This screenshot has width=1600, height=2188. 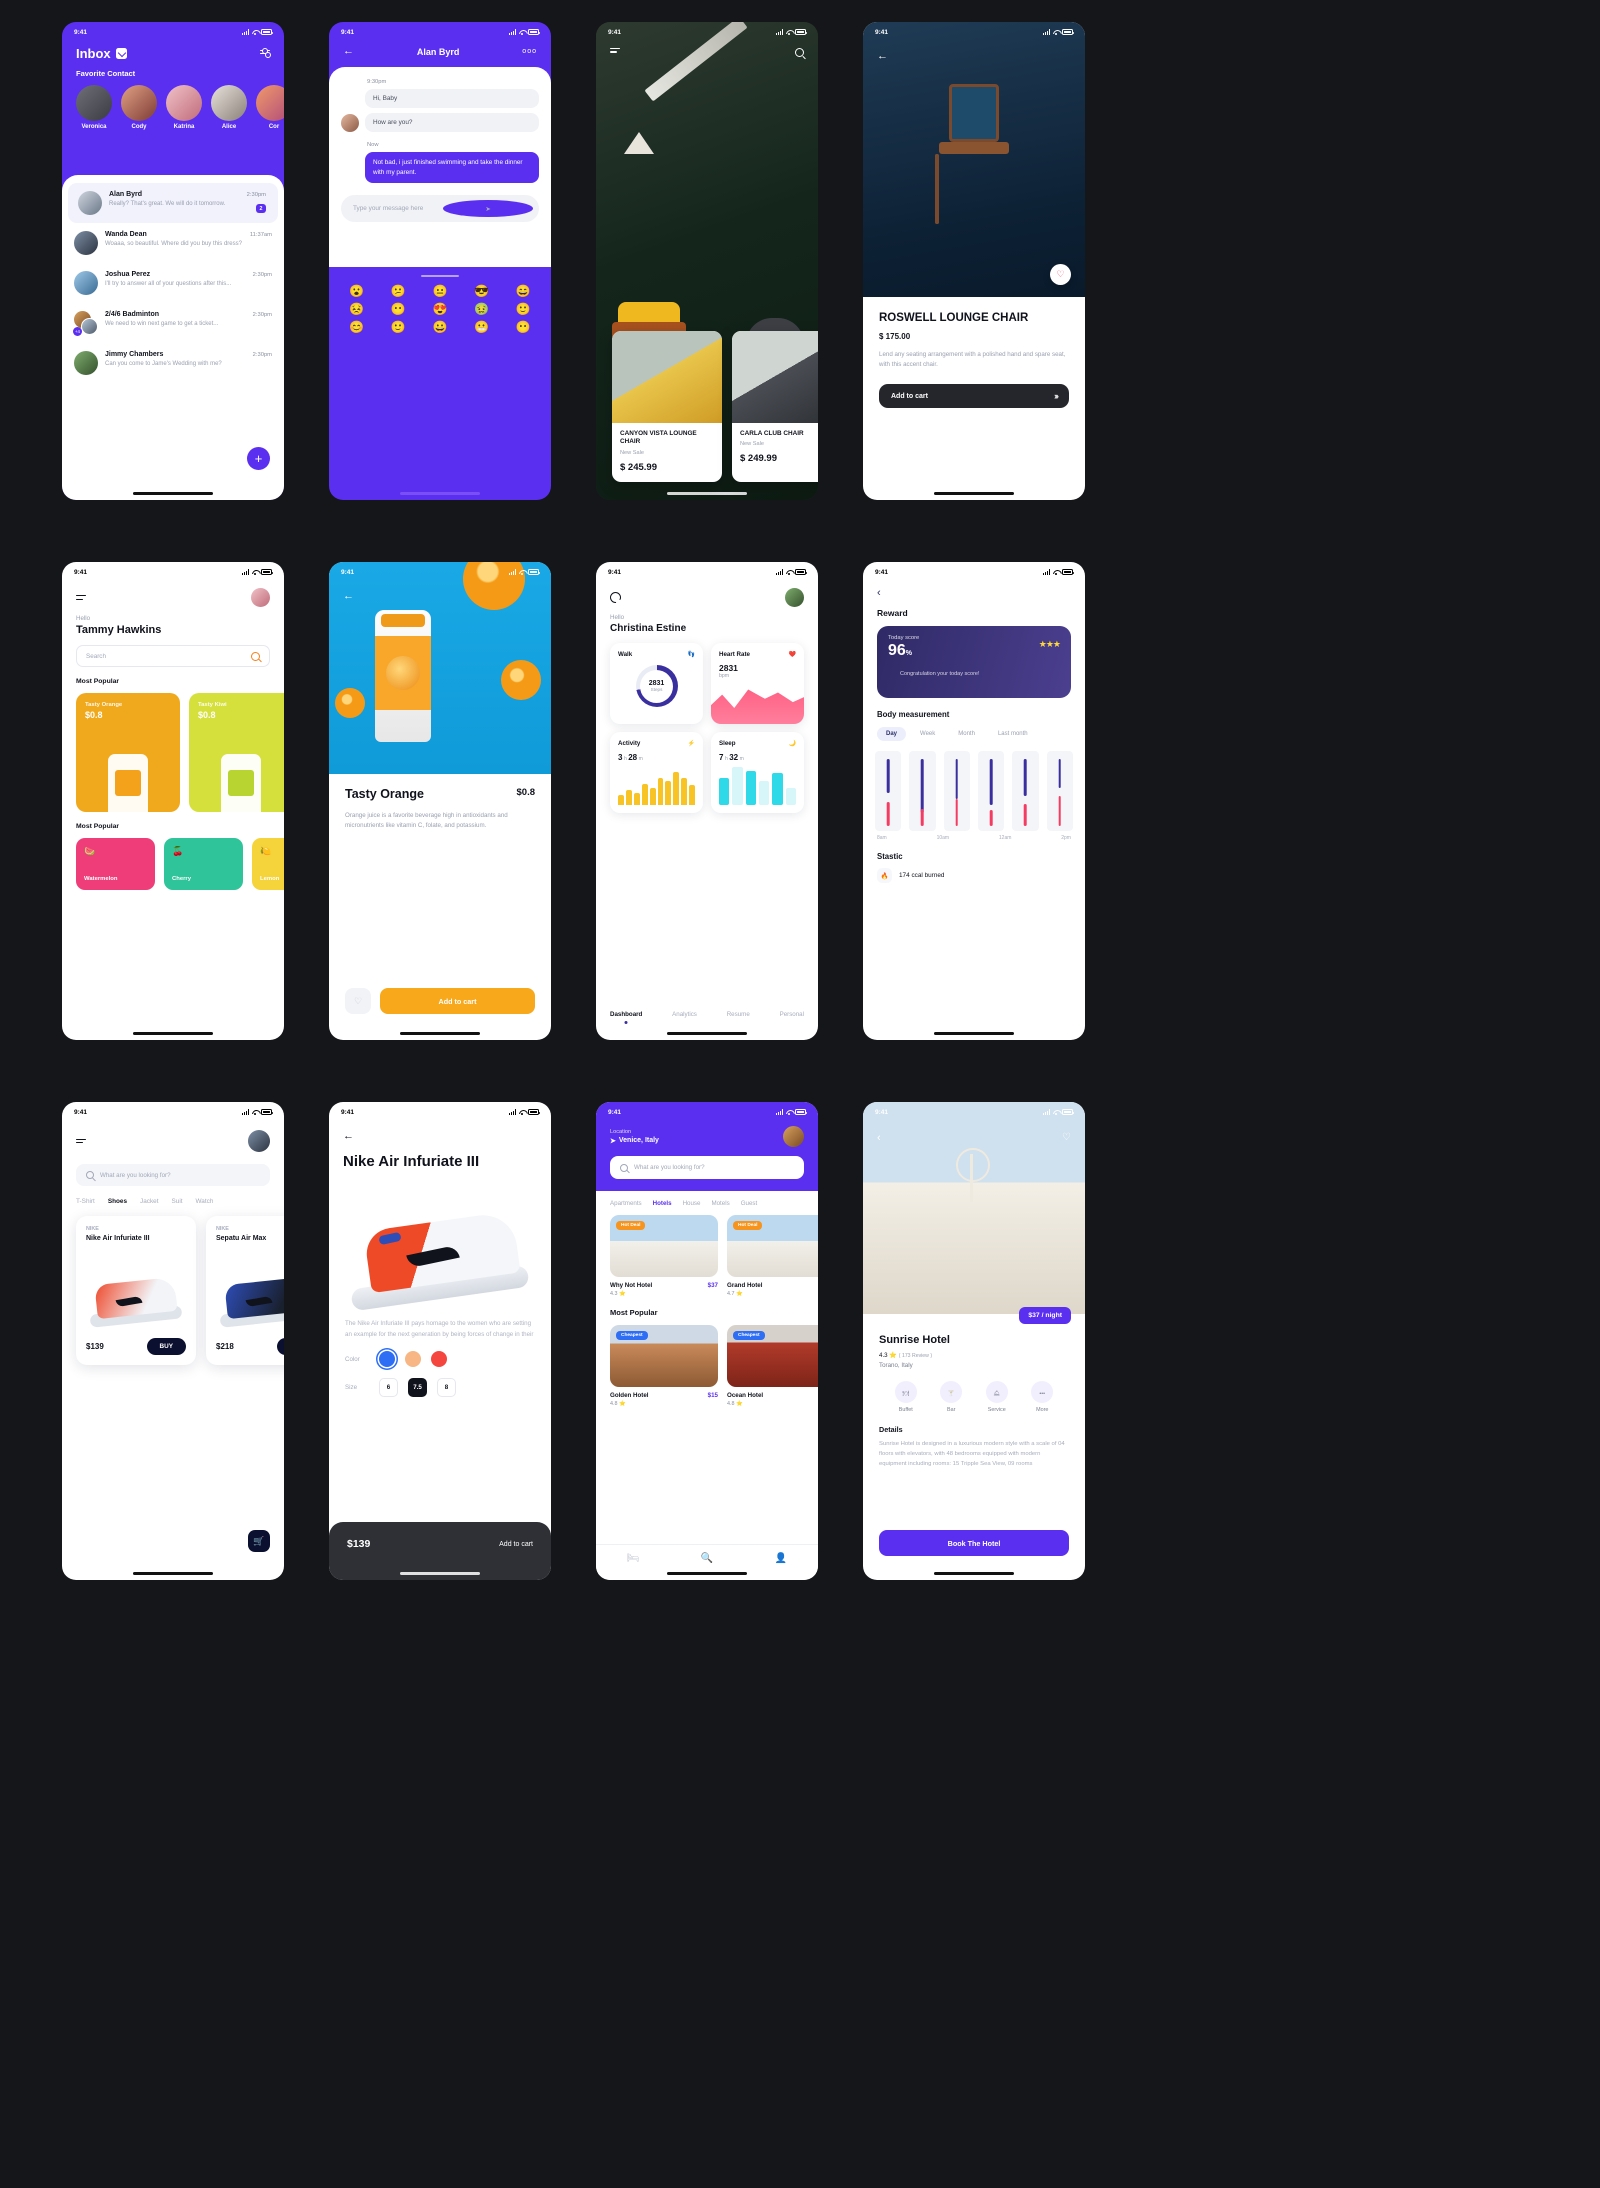 What do you see at coordinates (255, 656) in the screenshot?
I see `search-icon` at bounding box center [255, 656].